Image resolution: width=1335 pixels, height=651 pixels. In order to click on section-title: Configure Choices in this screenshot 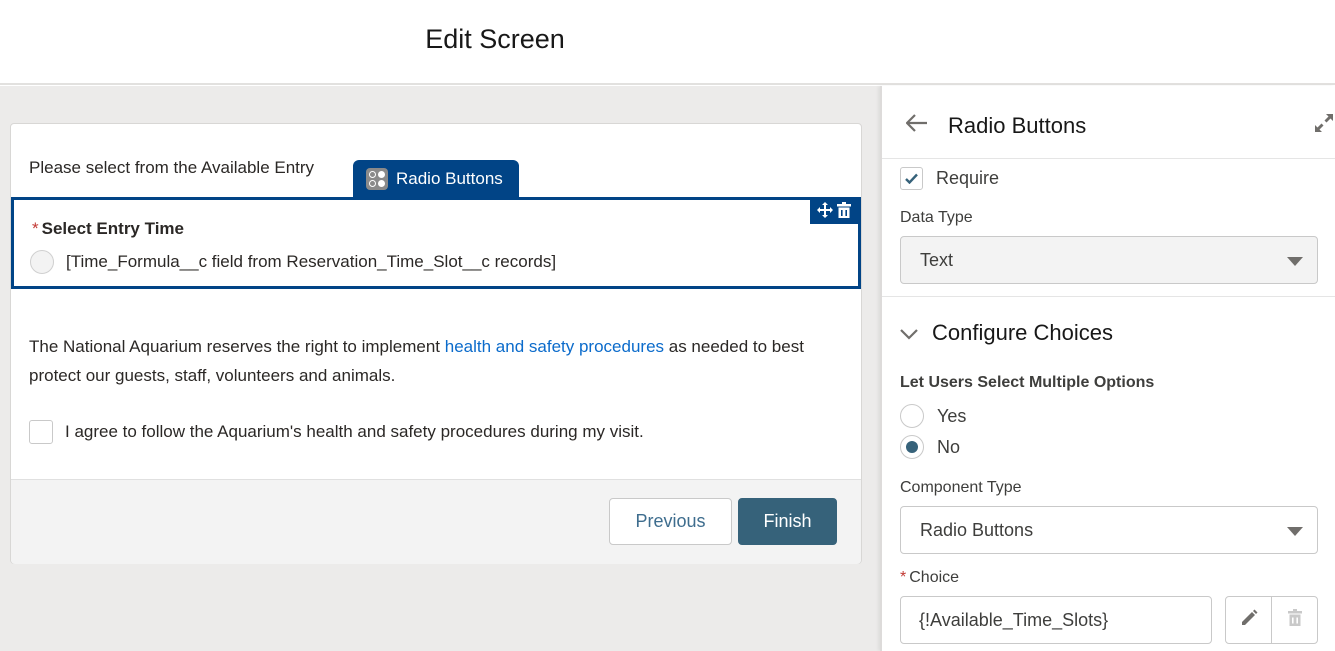, I will do `click(1022, 332)`.